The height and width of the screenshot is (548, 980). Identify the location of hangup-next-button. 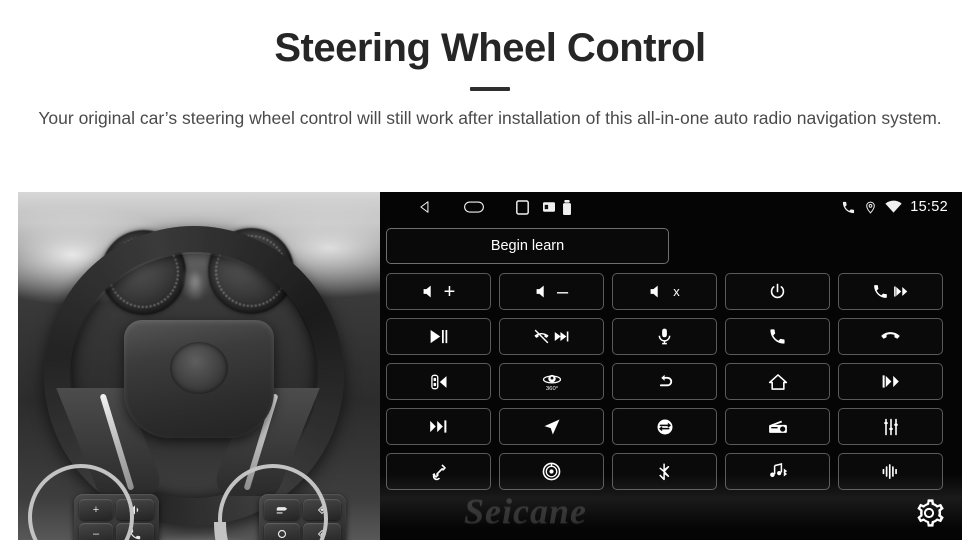
(551, 336).